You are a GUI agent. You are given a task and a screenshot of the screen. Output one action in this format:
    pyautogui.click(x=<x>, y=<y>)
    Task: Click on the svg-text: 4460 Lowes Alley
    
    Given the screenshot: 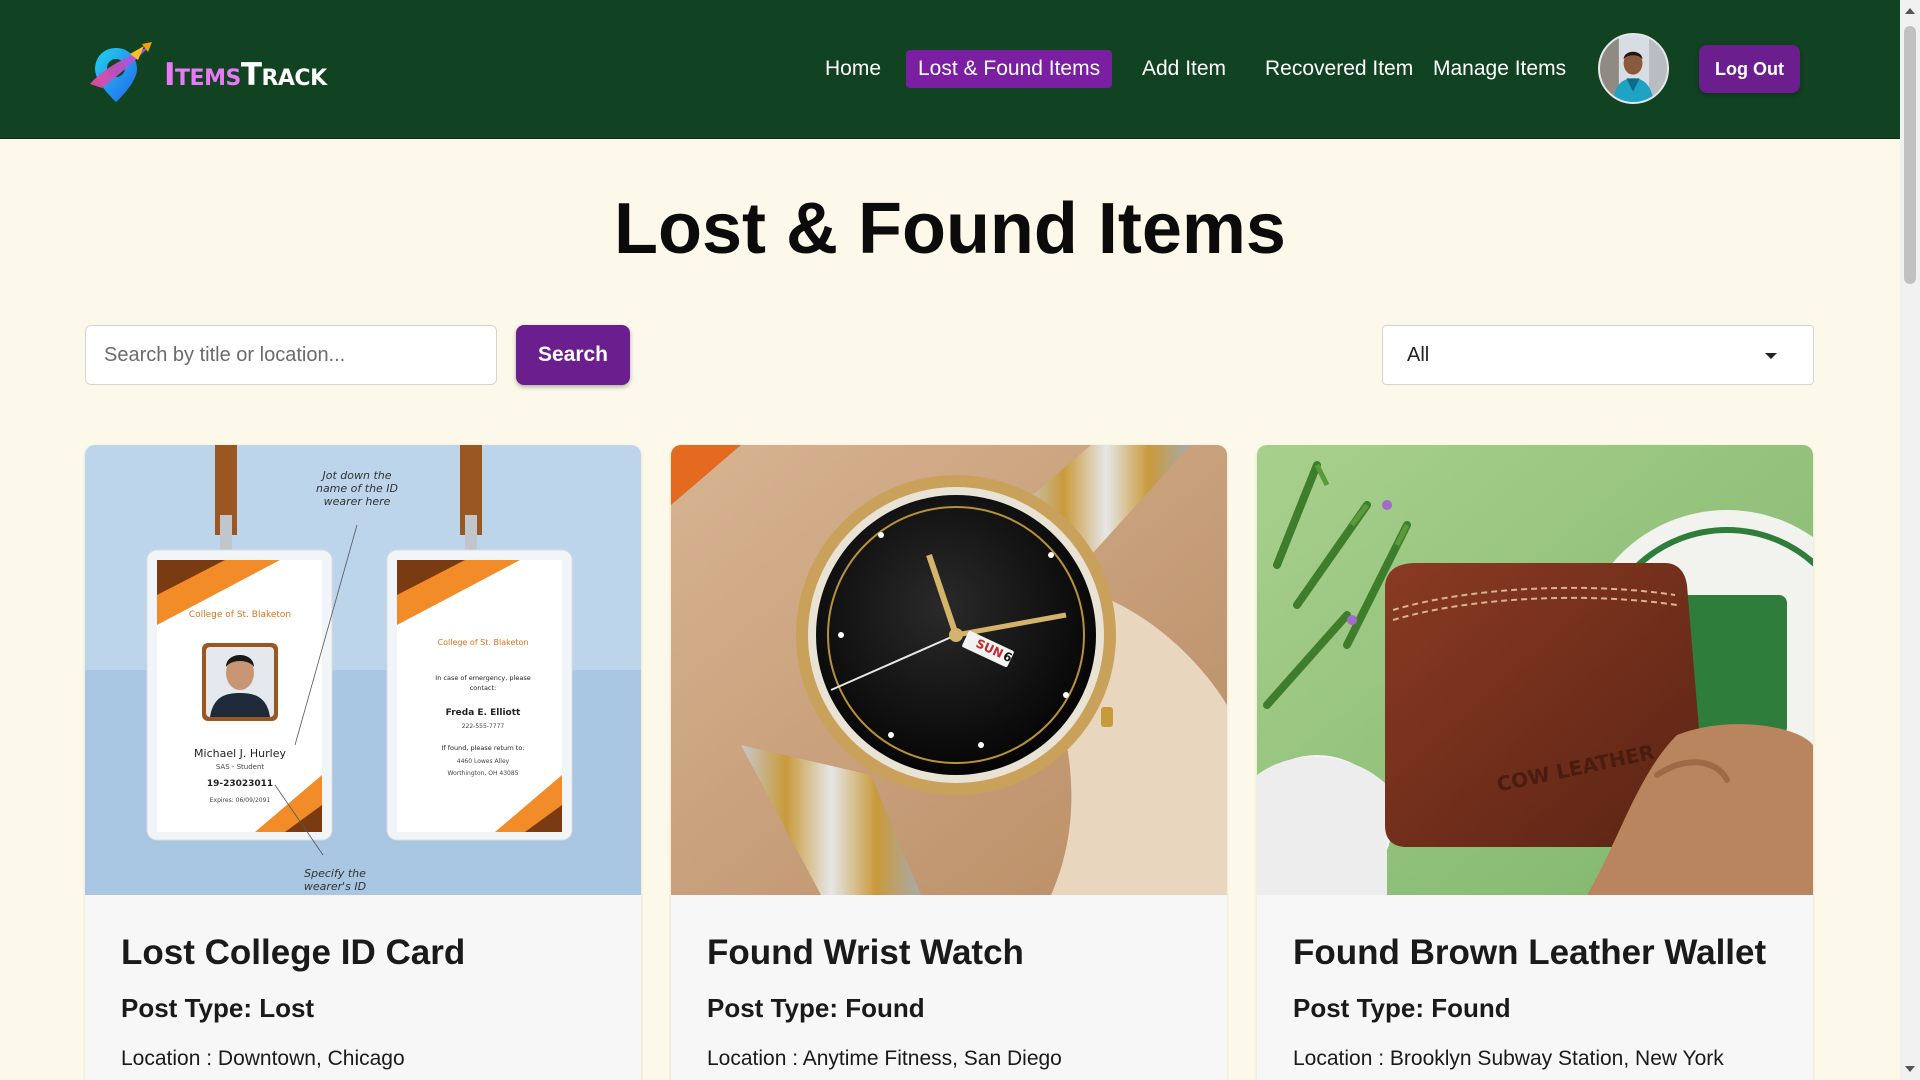 What is the action you would take?
    pyautogui.click(x=483, y=761)
    